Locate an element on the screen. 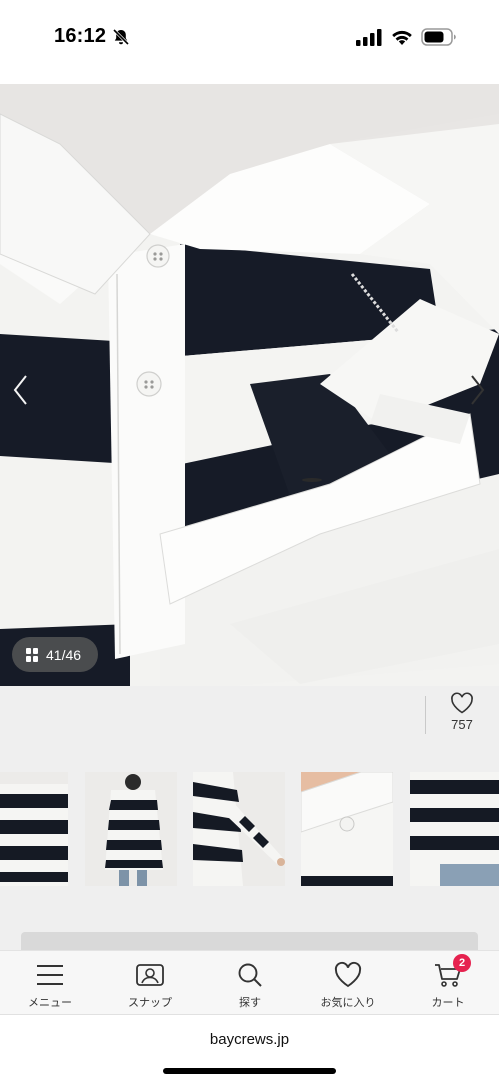 This screenshot has width=499, height=1080. battery-icon is located at coordinates (438, 37).